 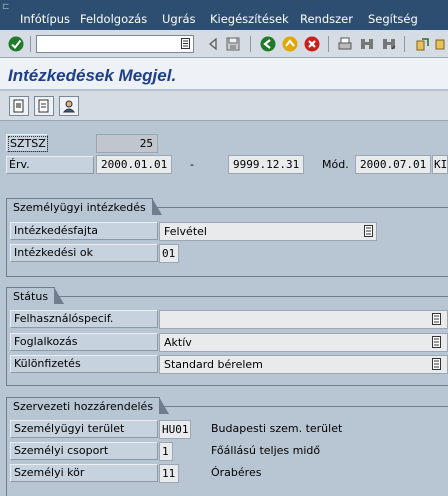 I want to click on personal-action-group-title: Személyügyi intézkedés, so click(x=84, y=206).